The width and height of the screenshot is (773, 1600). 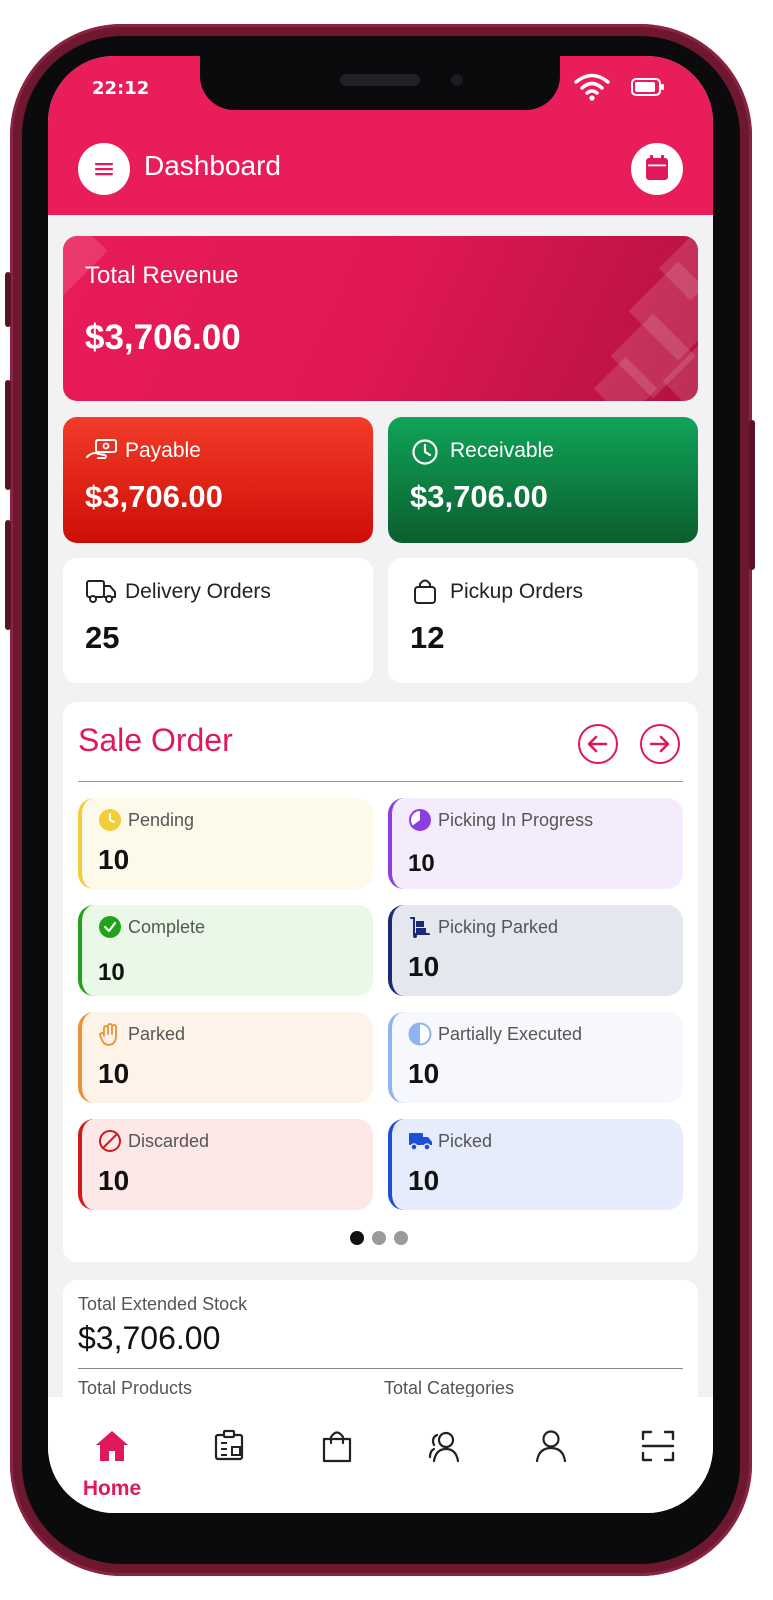 I want to click on menu-button, so click(x=104, y=169).